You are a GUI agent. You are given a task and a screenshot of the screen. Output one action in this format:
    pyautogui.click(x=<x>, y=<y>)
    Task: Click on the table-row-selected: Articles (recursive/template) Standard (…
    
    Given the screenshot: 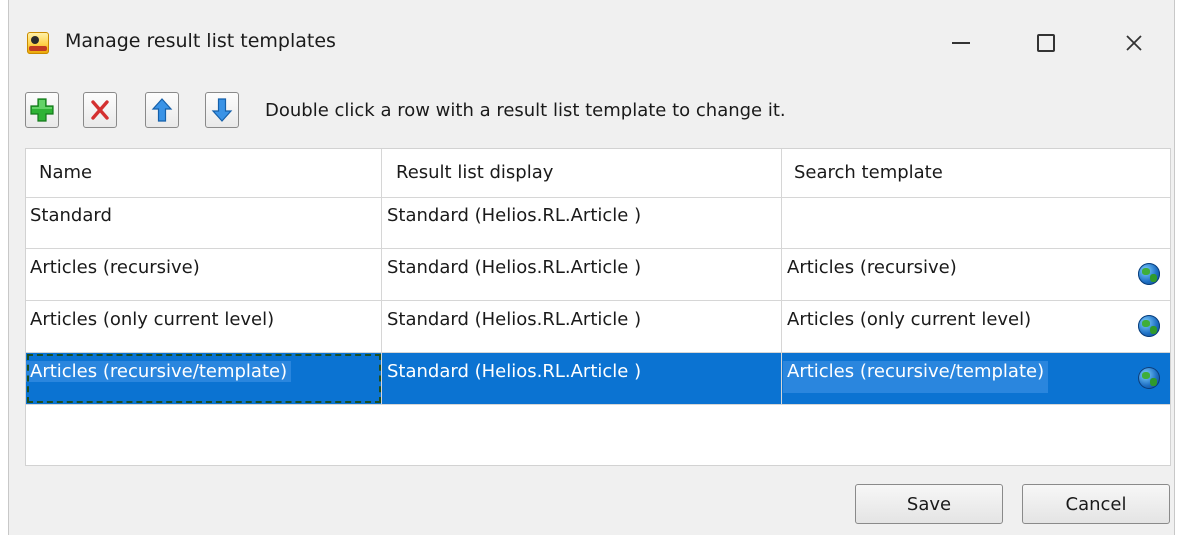 What is the action you would take?
    pyautogui.click(x=598, y=379)
    